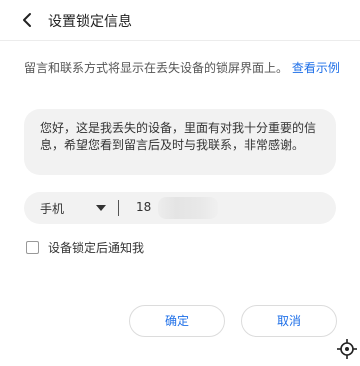  What do you see at coordinates (32, 247) in the screenshot?
I see `notify-checkbox` at bounding box center [32, 247].